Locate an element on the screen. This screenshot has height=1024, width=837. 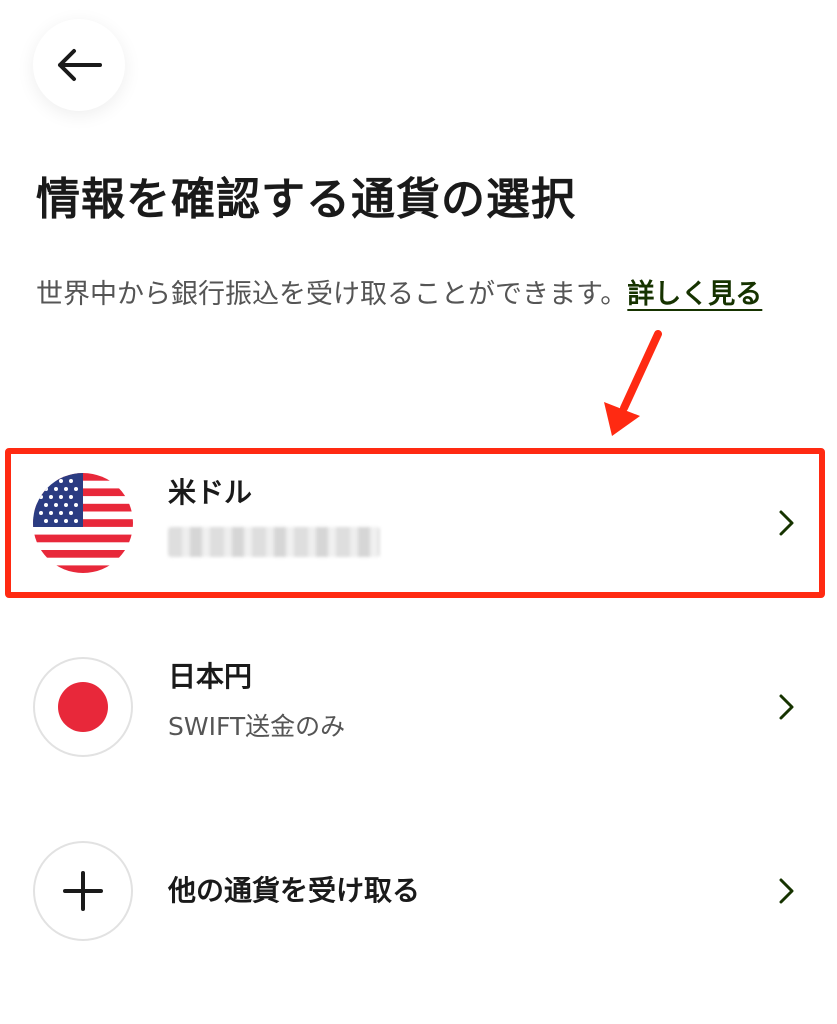
receive-other-text: 他の通貨を受け取る is located at coordinates (294, 891).